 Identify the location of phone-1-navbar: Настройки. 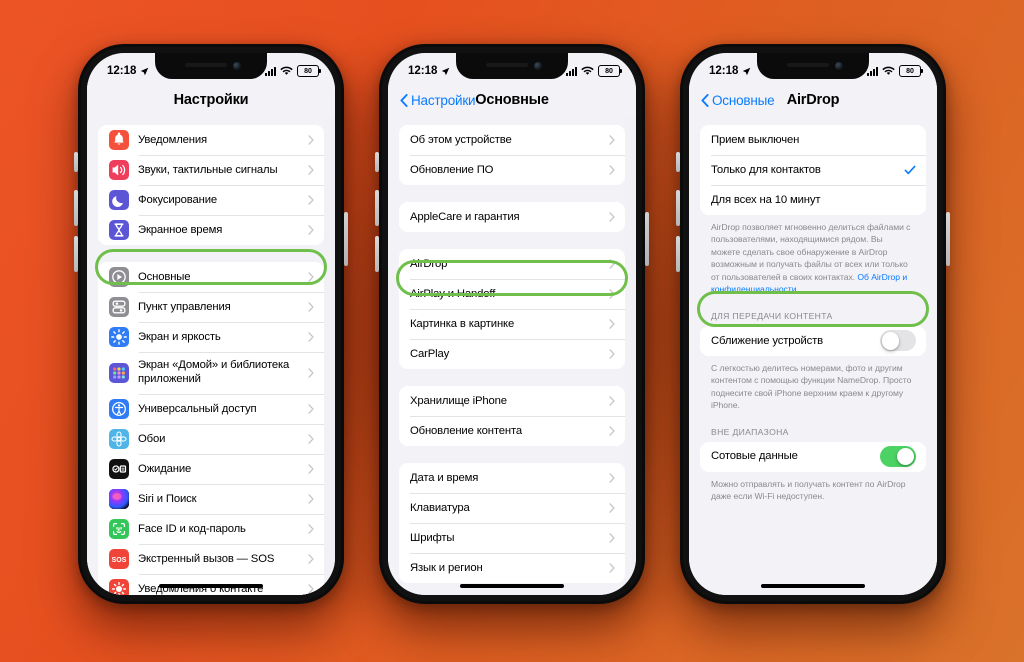
(211, 100).